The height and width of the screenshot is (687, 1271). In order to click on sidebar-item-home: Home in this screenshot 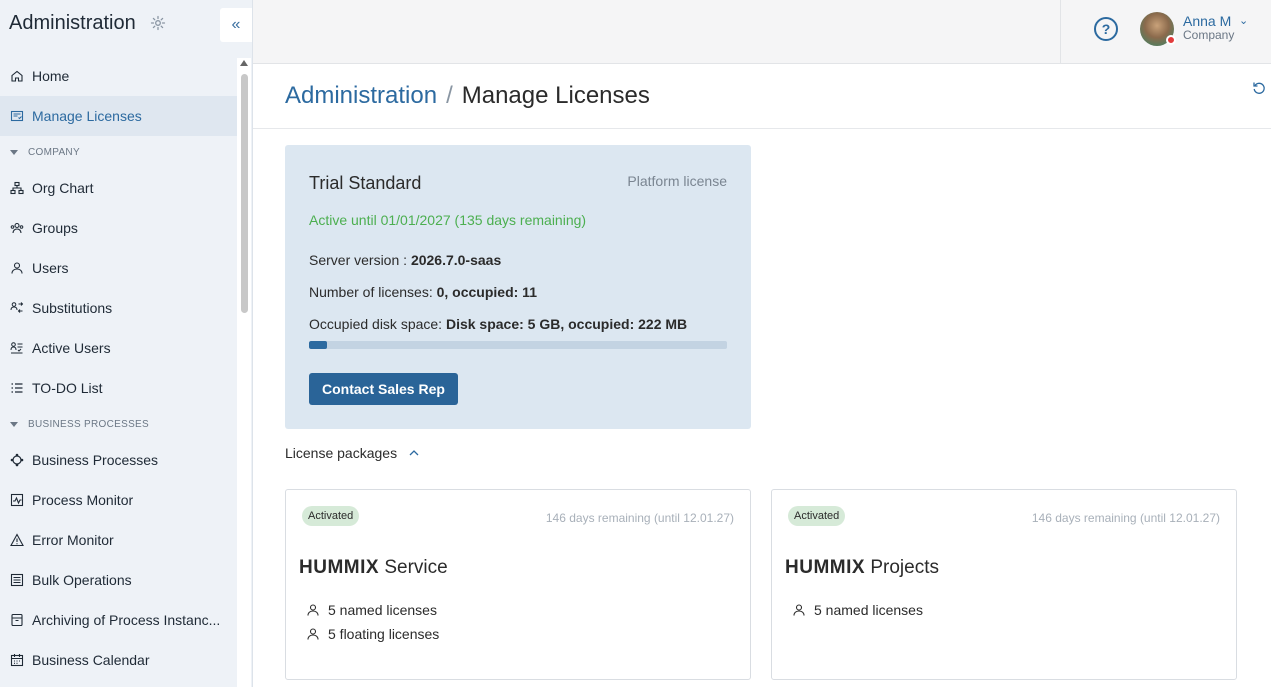, I will do `click(118, 76)`.